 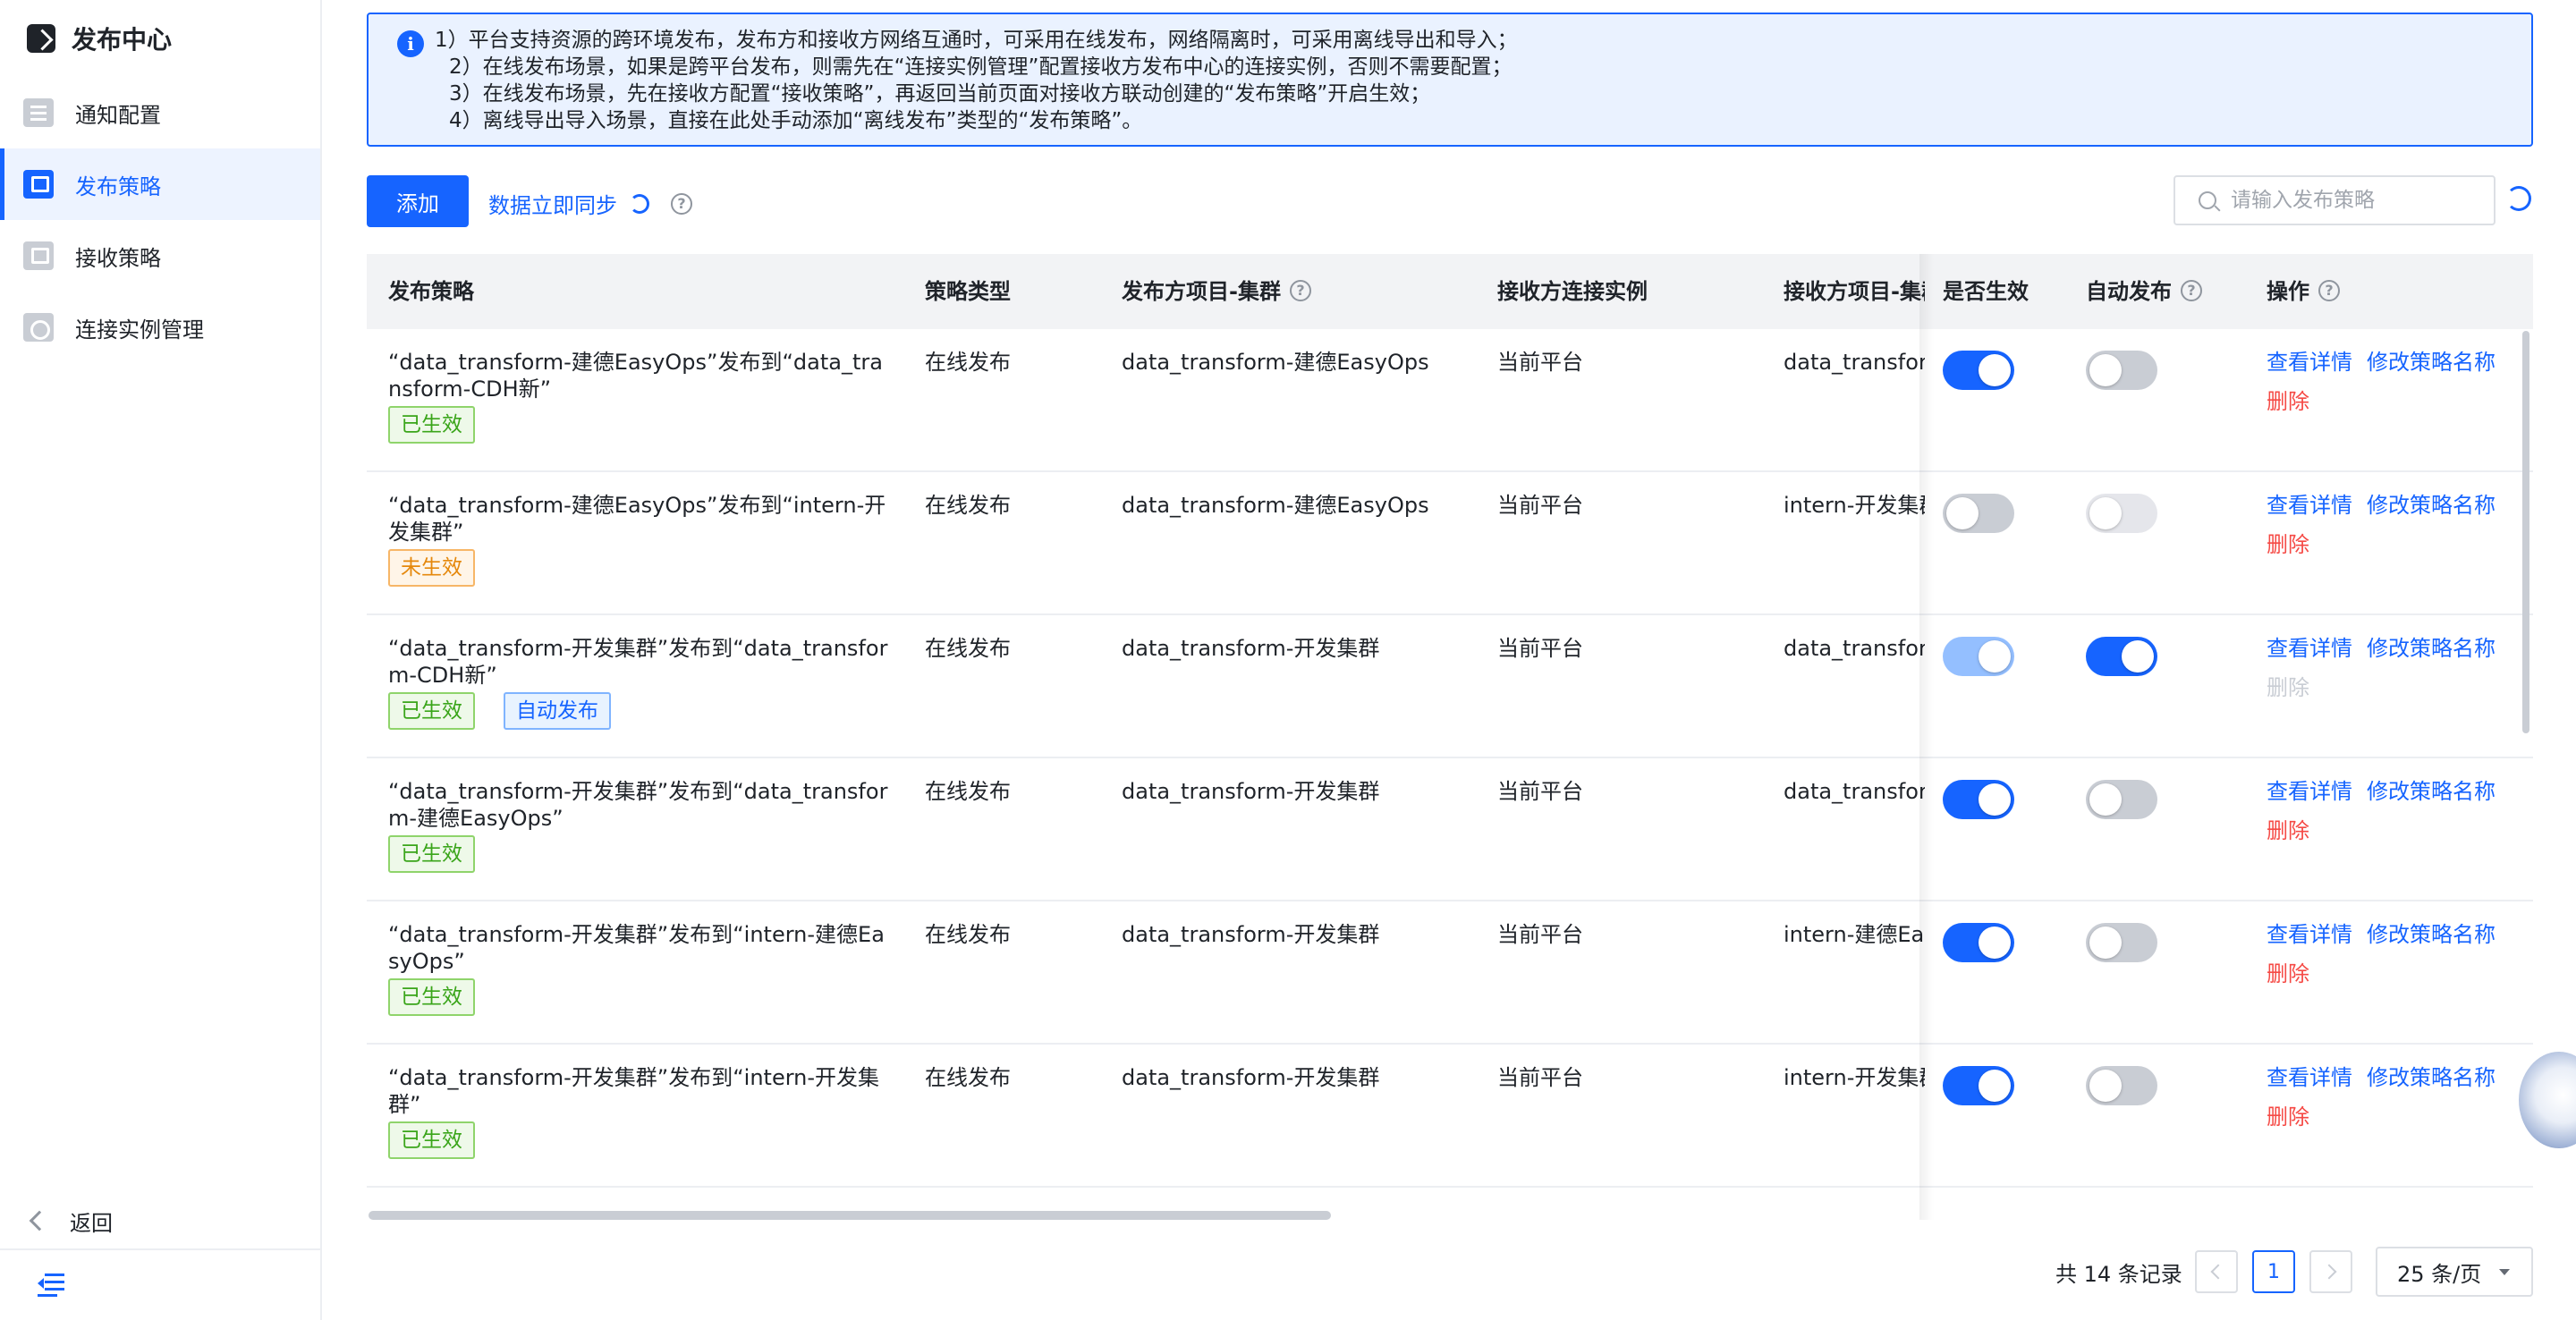 I want to click on horizontal-scrollbar, so click(x=850, y=1215).